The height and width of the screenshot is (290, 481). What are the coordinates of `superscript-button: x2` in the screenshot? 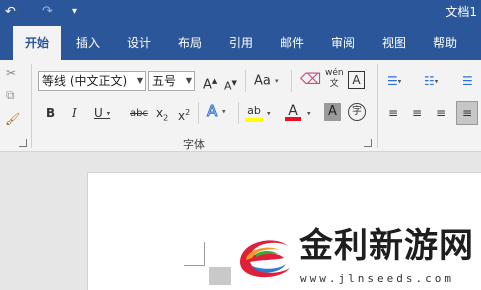 It's located at (184, 114).